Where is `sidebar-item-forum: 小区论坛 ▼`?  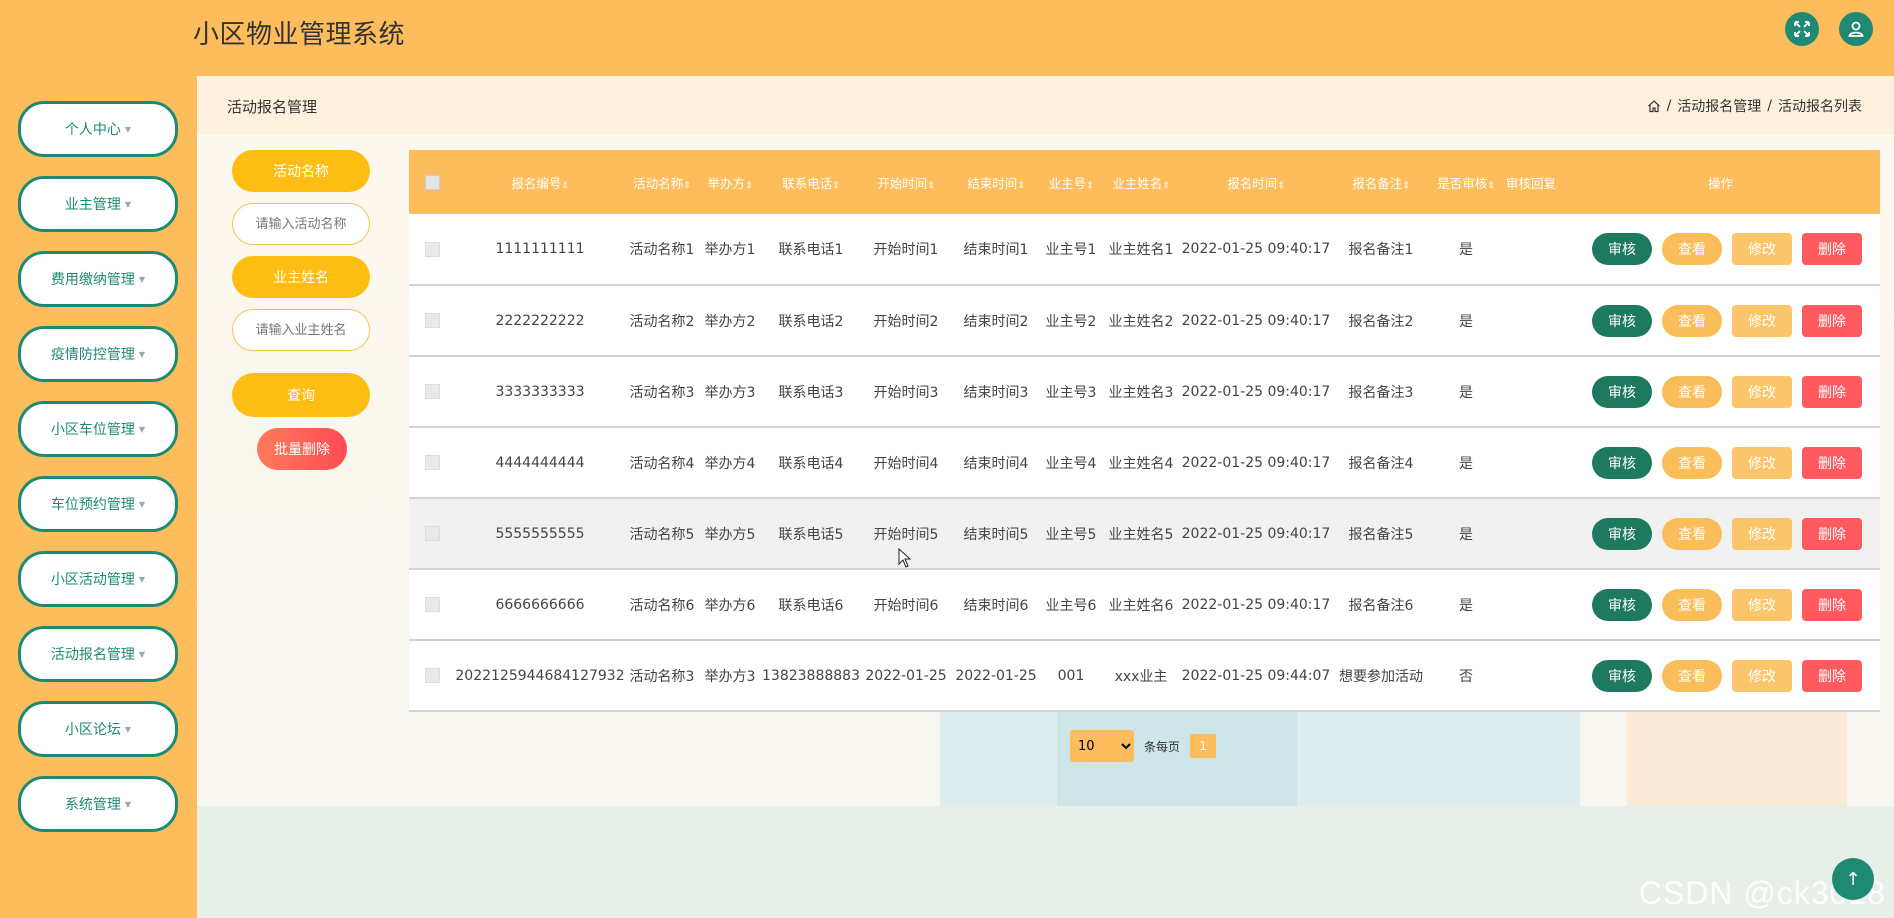
sidebar-item-forum: 小区论坛 ▼ is located at coordinates (98, 729).